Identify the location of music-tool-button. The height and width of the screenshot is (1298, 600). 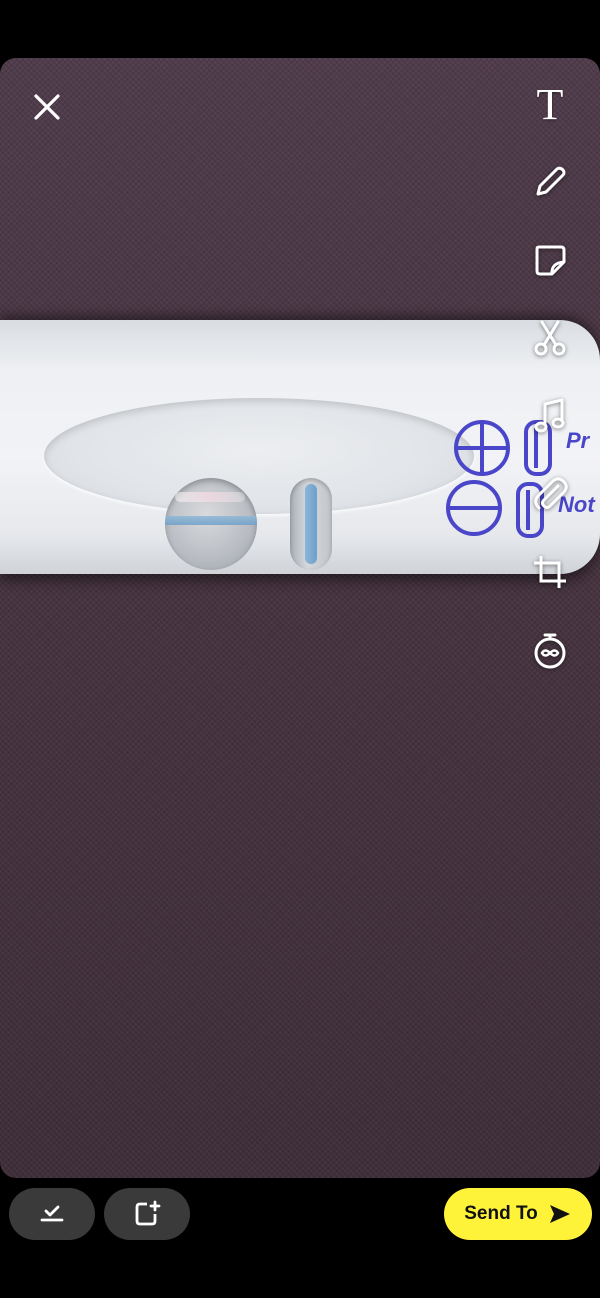
(550, 416).